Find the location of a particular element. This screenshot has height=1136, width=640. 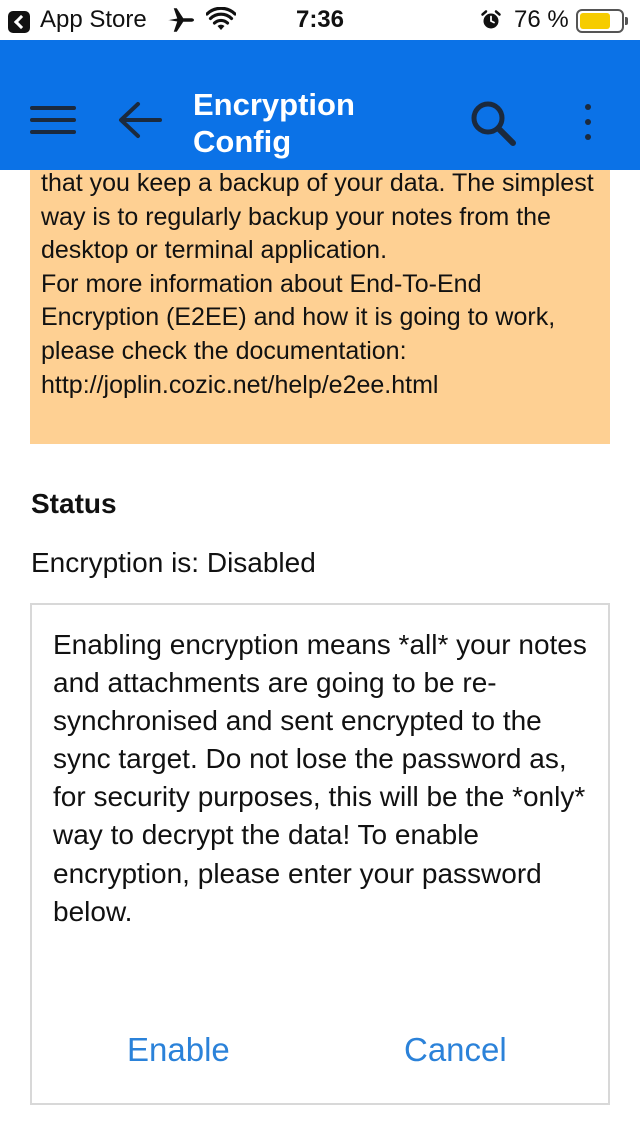

status-bar: App Store 7:36 76 % is located at coordinates (320, 20).